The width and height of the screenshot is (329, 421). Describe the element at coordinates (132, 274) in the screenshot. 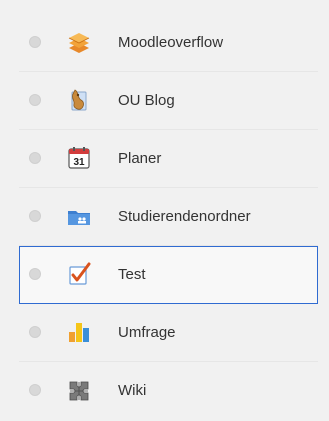

I see `activity-label: Test` at that location.